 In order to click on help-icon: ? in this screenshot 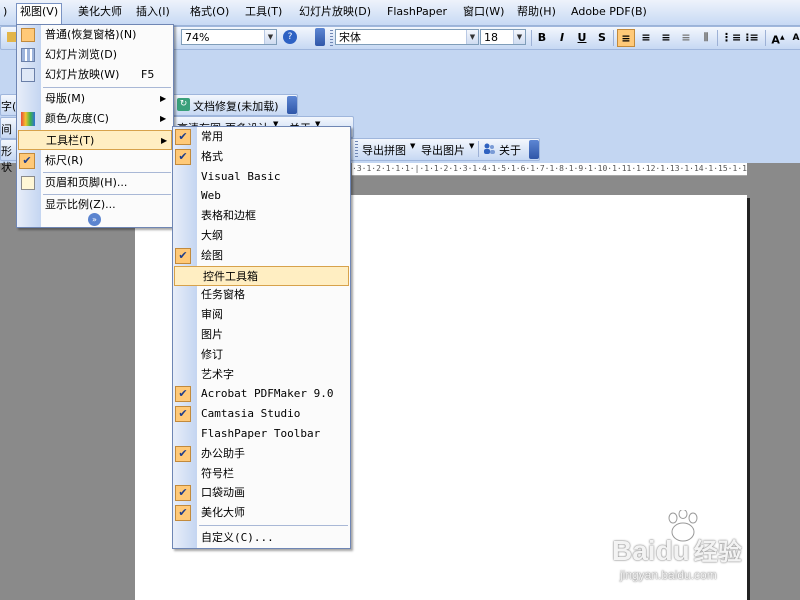, I will do `click(290, 37)`.